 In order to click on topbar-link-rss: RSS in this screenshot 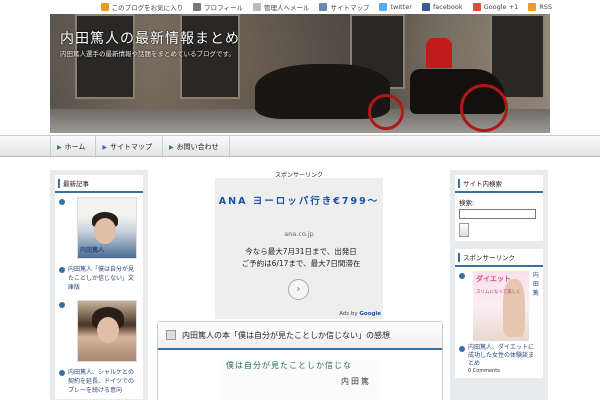, I will do `click(540, 7)`.